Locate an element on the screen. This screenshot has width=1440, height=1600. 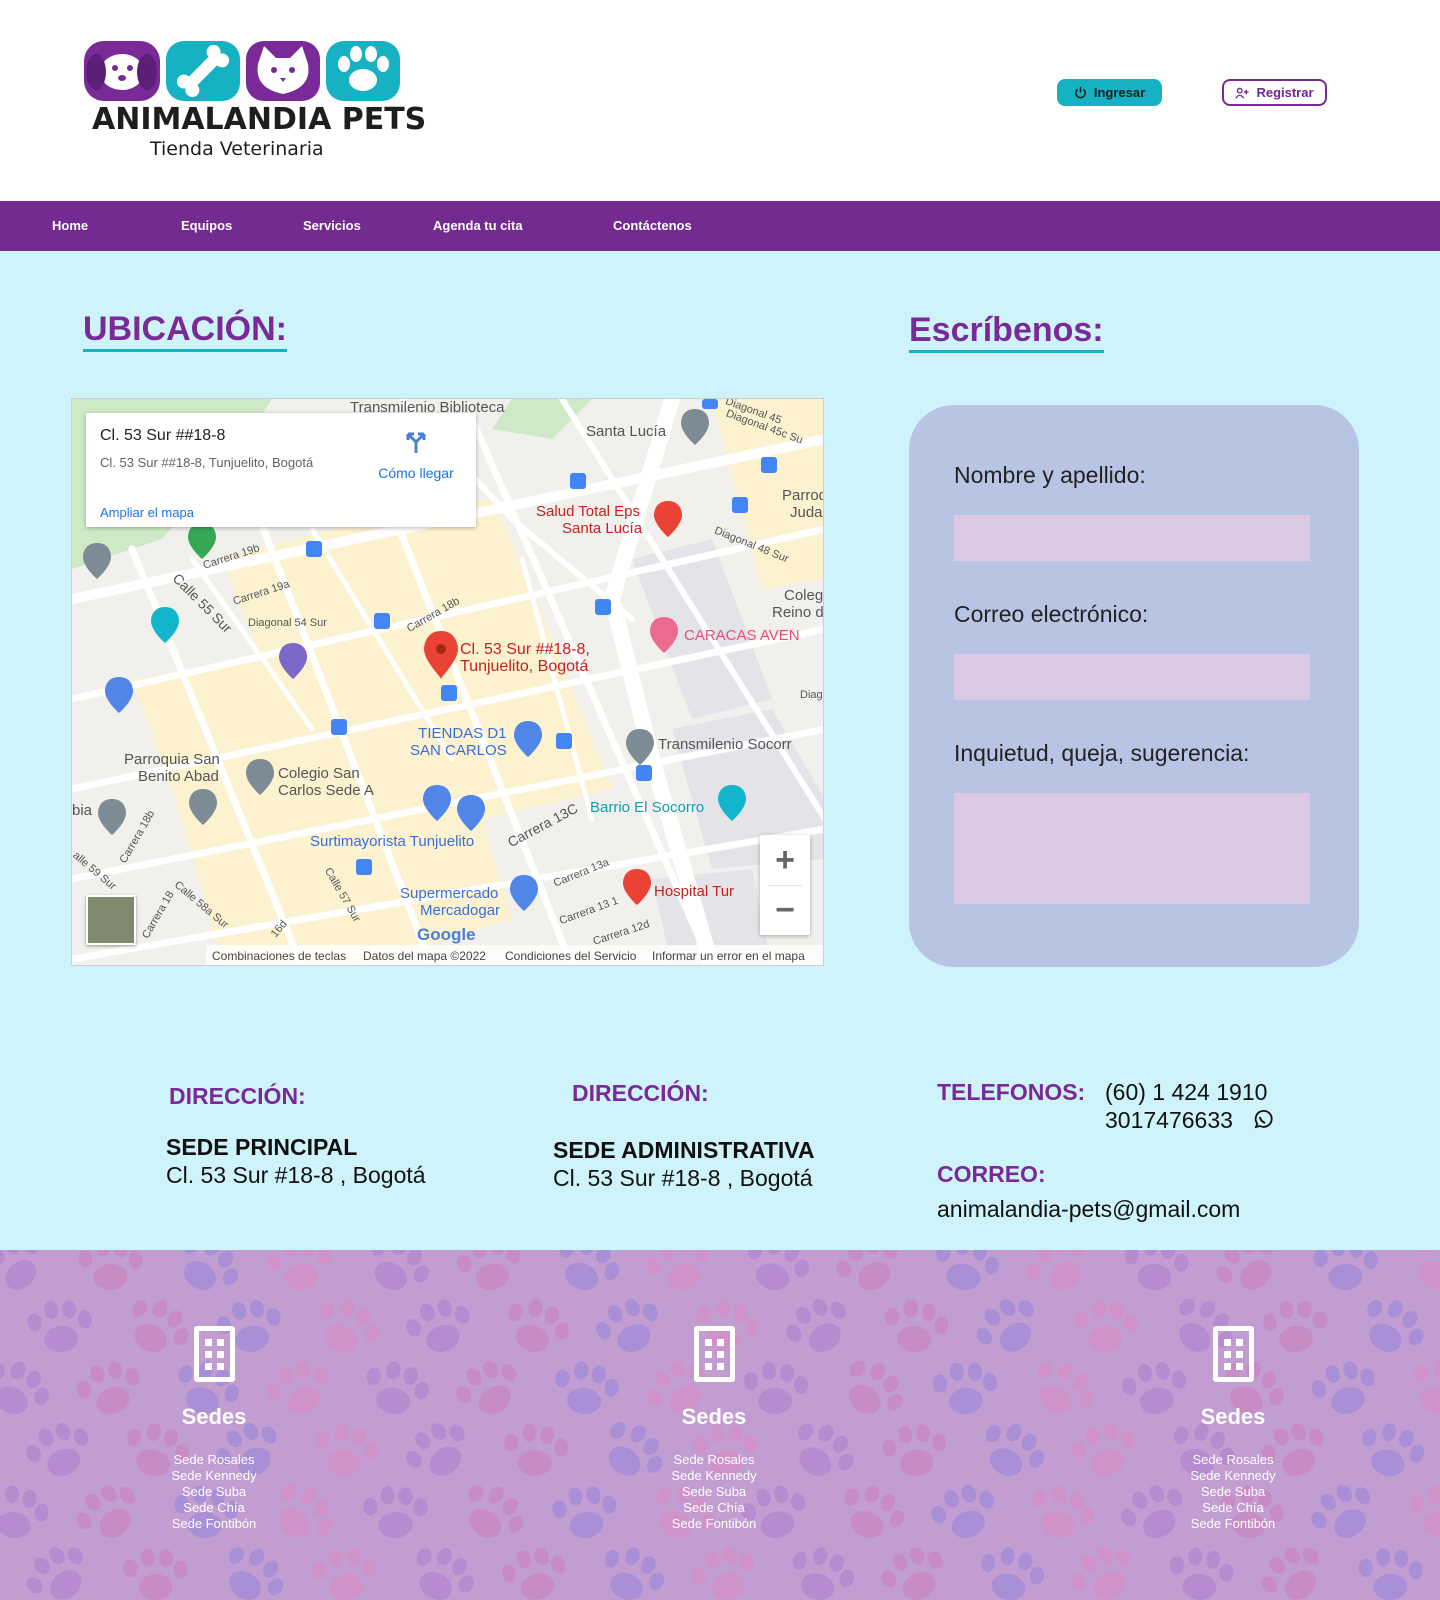
name-label: Nombre y apellido: is located at coordinates (1050, 475).